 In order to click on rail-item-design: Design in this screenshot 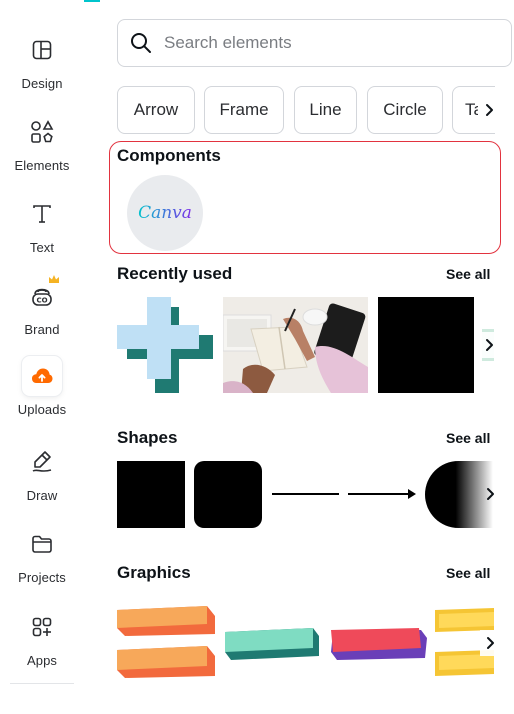, I will do `click(42, 65)`.